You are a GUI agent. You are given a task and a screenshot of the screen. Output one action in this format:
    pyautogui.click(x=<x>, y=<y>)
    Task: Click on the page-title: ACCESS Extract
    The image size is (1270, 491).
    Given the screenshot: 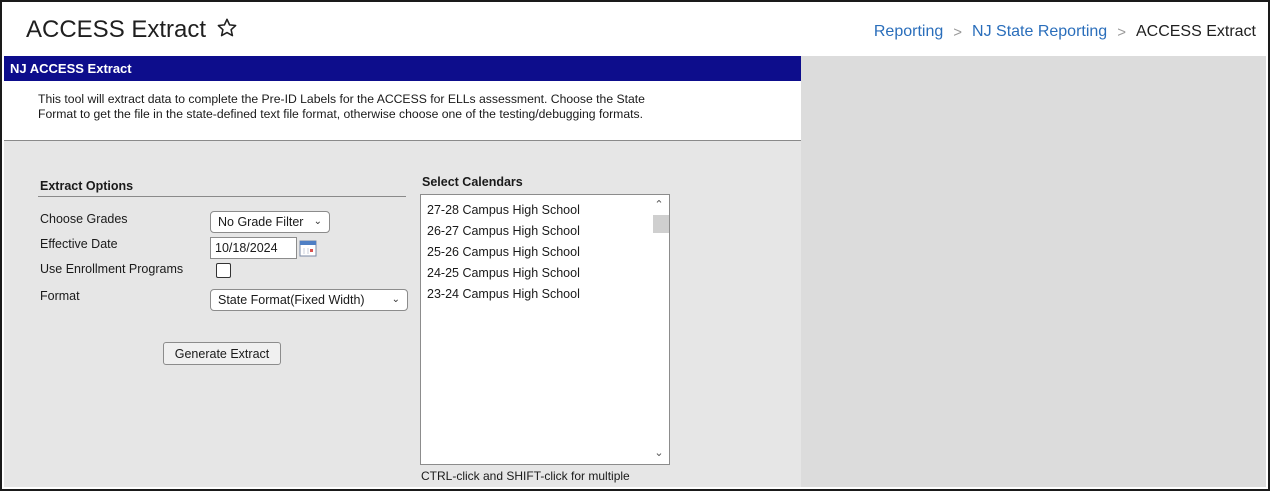 What is the action you would take?
    pyautogui.click(x=116, y=29)
    